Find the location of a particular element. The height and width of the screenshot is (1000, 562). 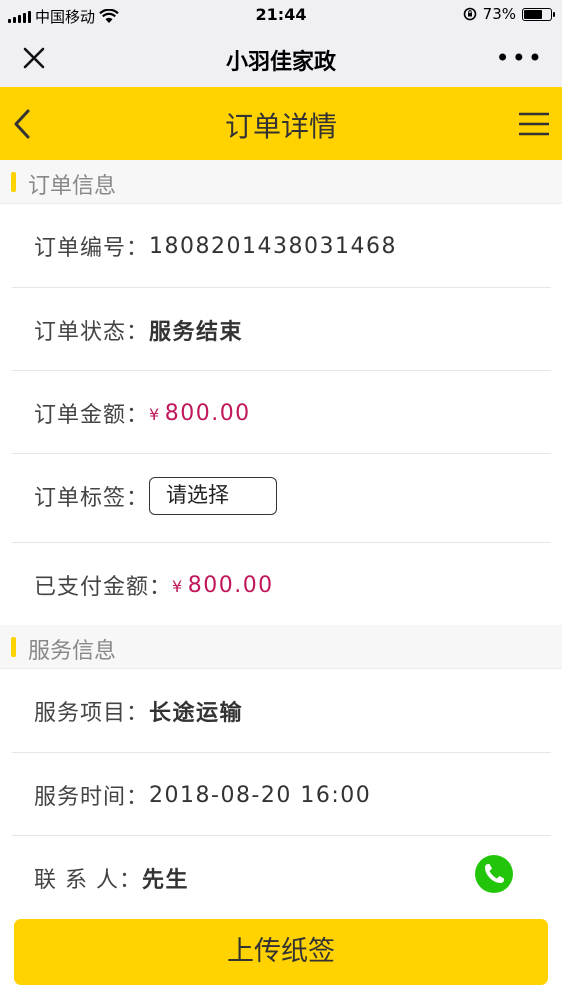

order-number-value: 1808201438031468 is located at coordinates (273, 246).